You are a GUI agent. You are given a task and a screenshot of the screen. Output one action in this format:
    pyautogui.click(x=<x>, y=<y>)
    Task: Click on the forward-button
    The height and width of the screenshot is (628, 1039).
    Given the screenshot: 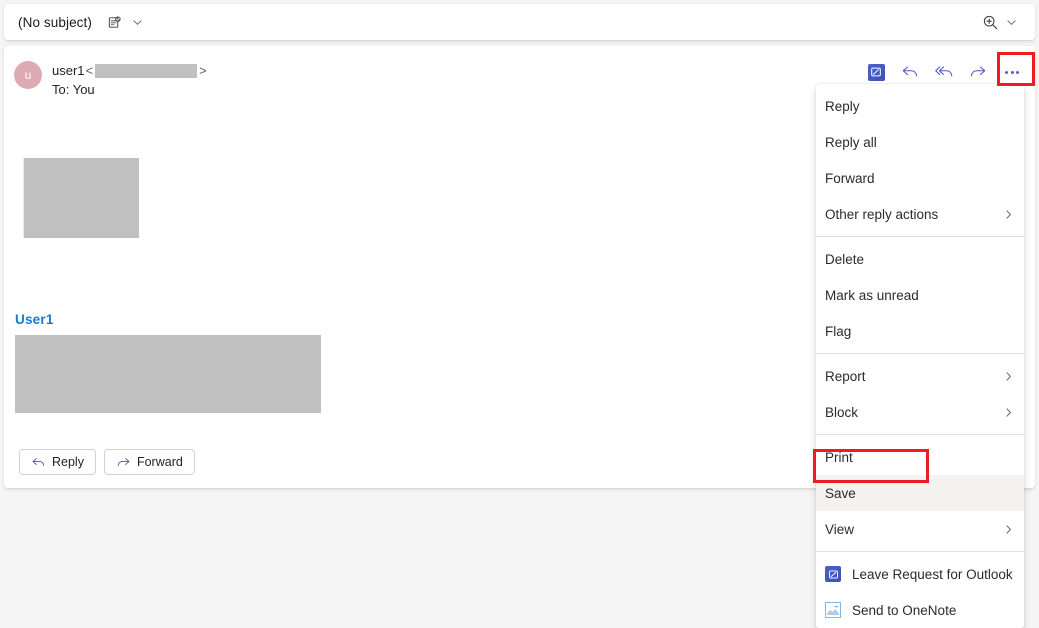 What is the action you would take?
    pyautogui.click(x=978, y=72)
    